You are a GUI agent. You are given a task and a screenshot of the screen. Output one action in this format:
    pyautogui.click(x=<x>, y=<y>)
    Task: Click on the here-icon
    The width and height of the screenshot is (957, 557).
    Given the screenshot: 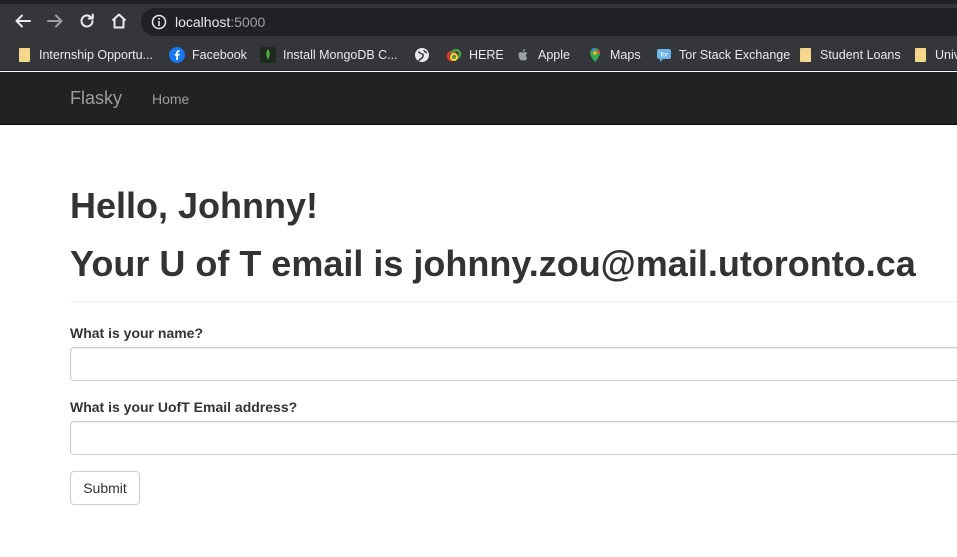 What is the action you would take?
    pyautogui.click(x=454, y=55)
    